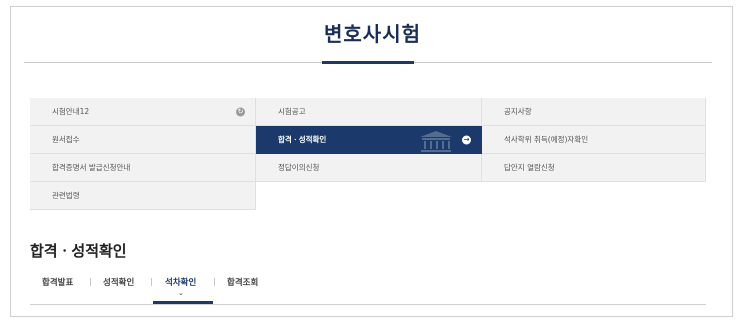 This screenshot has height=325, width=745. I want to click on menu-item-exam-guide: 시험안내12 ↻, so click(143, 112).